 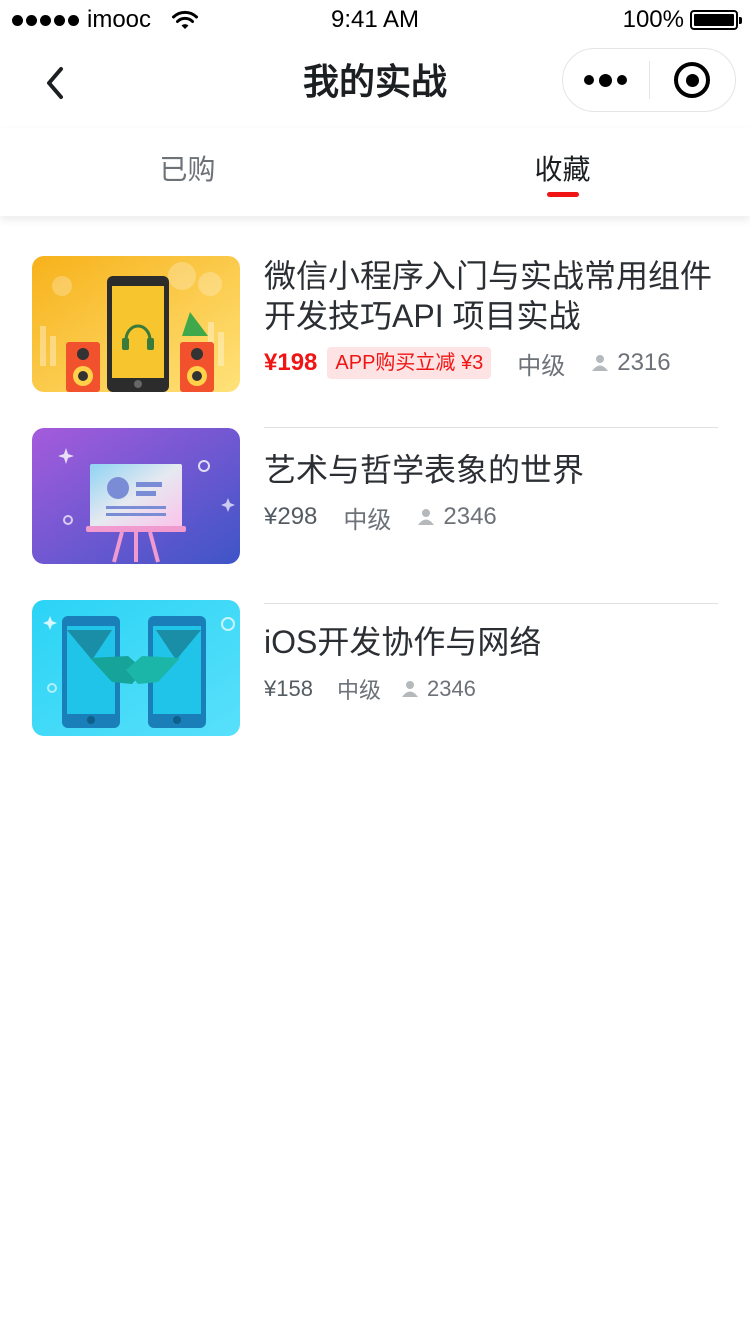 I want to click on course-meta: ¥198 APP购买立减 ¥3 中级 2316, so click(x=491, y=363).